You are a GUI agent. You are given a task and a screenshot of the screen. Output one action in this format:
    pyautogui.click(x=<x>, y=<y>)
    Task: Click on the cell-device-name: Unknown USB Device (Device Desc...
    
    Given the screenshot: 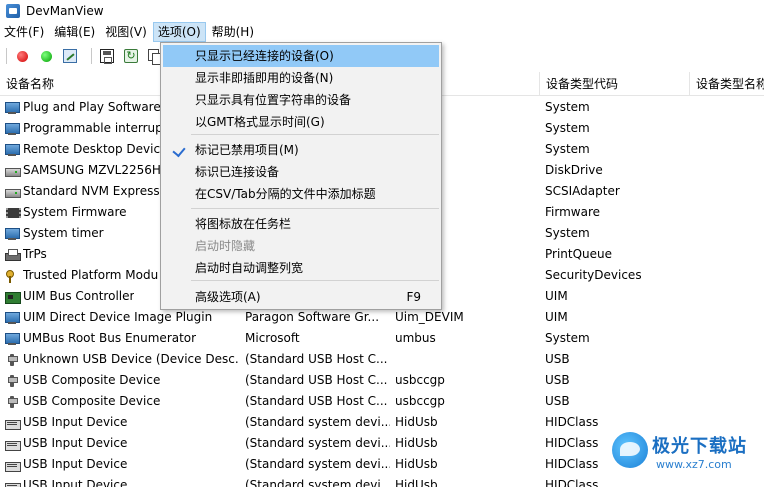 What is the action you would take?
    pyautogui.click(x=121, y=359)
    